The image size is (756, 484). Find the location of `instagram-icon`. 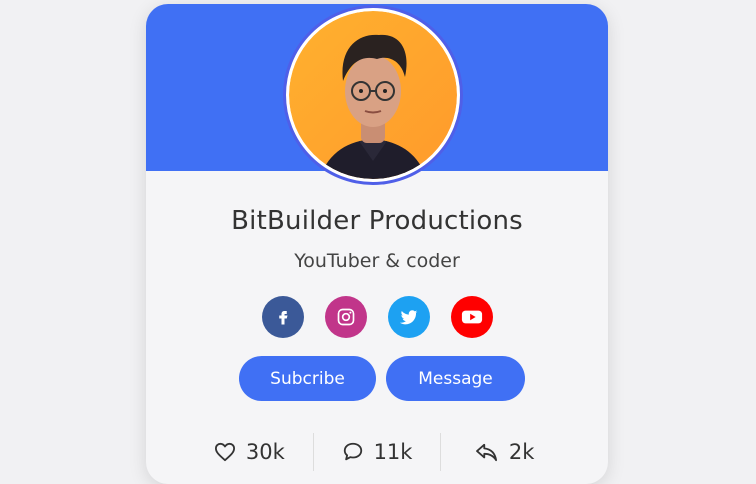

instagram-icon is located at coordinates (346, 317).